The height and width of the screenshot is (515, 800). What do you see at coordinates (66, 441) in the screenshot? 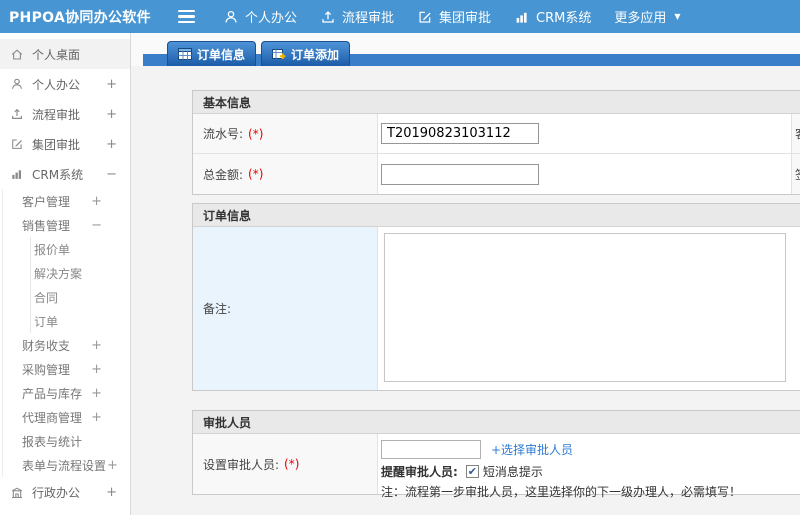
I see `sidebar-item-reports-statistics: 报表与统计` at bounding box center [66, 441].